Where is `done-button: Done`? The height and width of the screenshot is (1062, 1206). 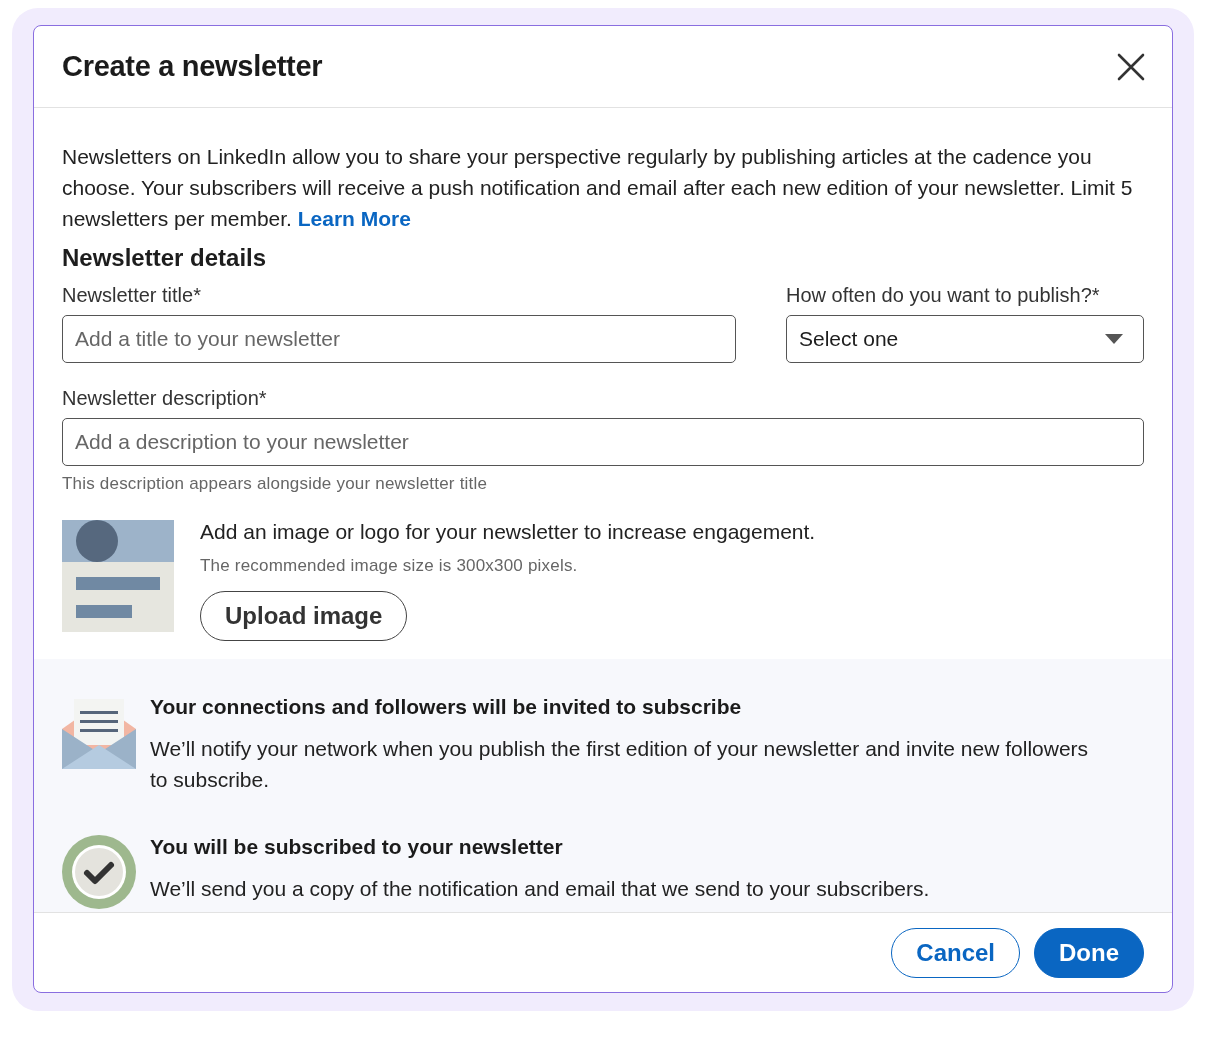 done-button: Done is located at coordinates (1089, 952).